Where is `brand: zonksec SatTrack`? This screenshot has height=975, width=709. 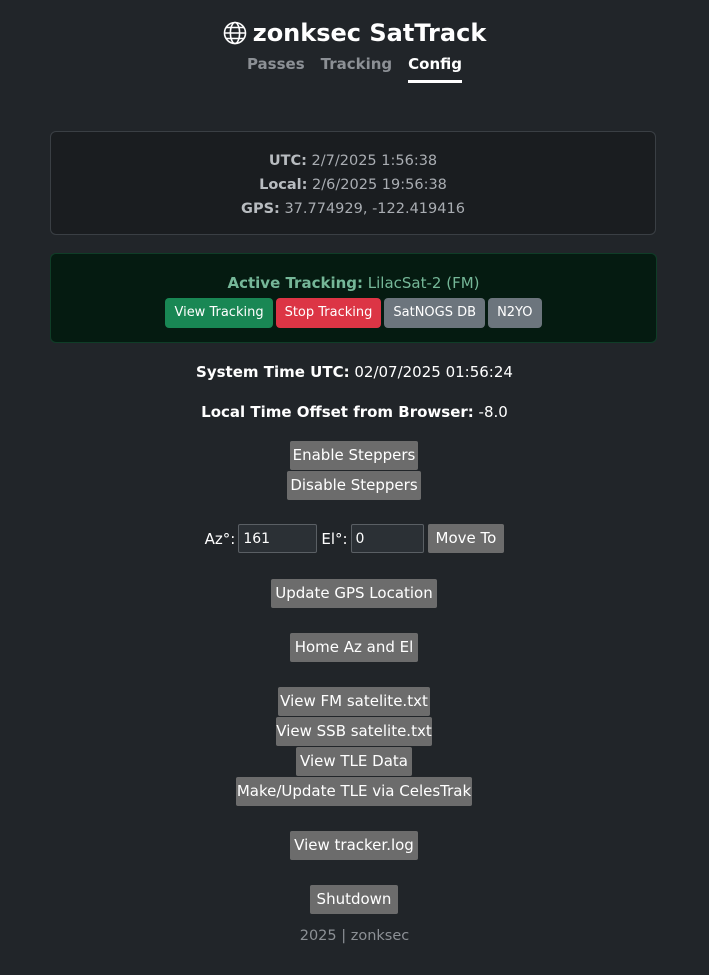 brand: zonksec SatTrack is located at coordinates (355, 33).